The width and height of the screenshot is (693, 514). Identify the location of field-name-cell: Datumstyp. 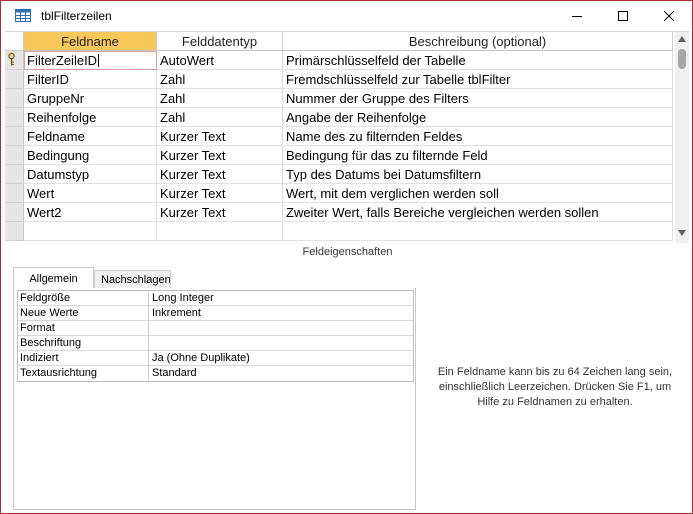
(90, 174).